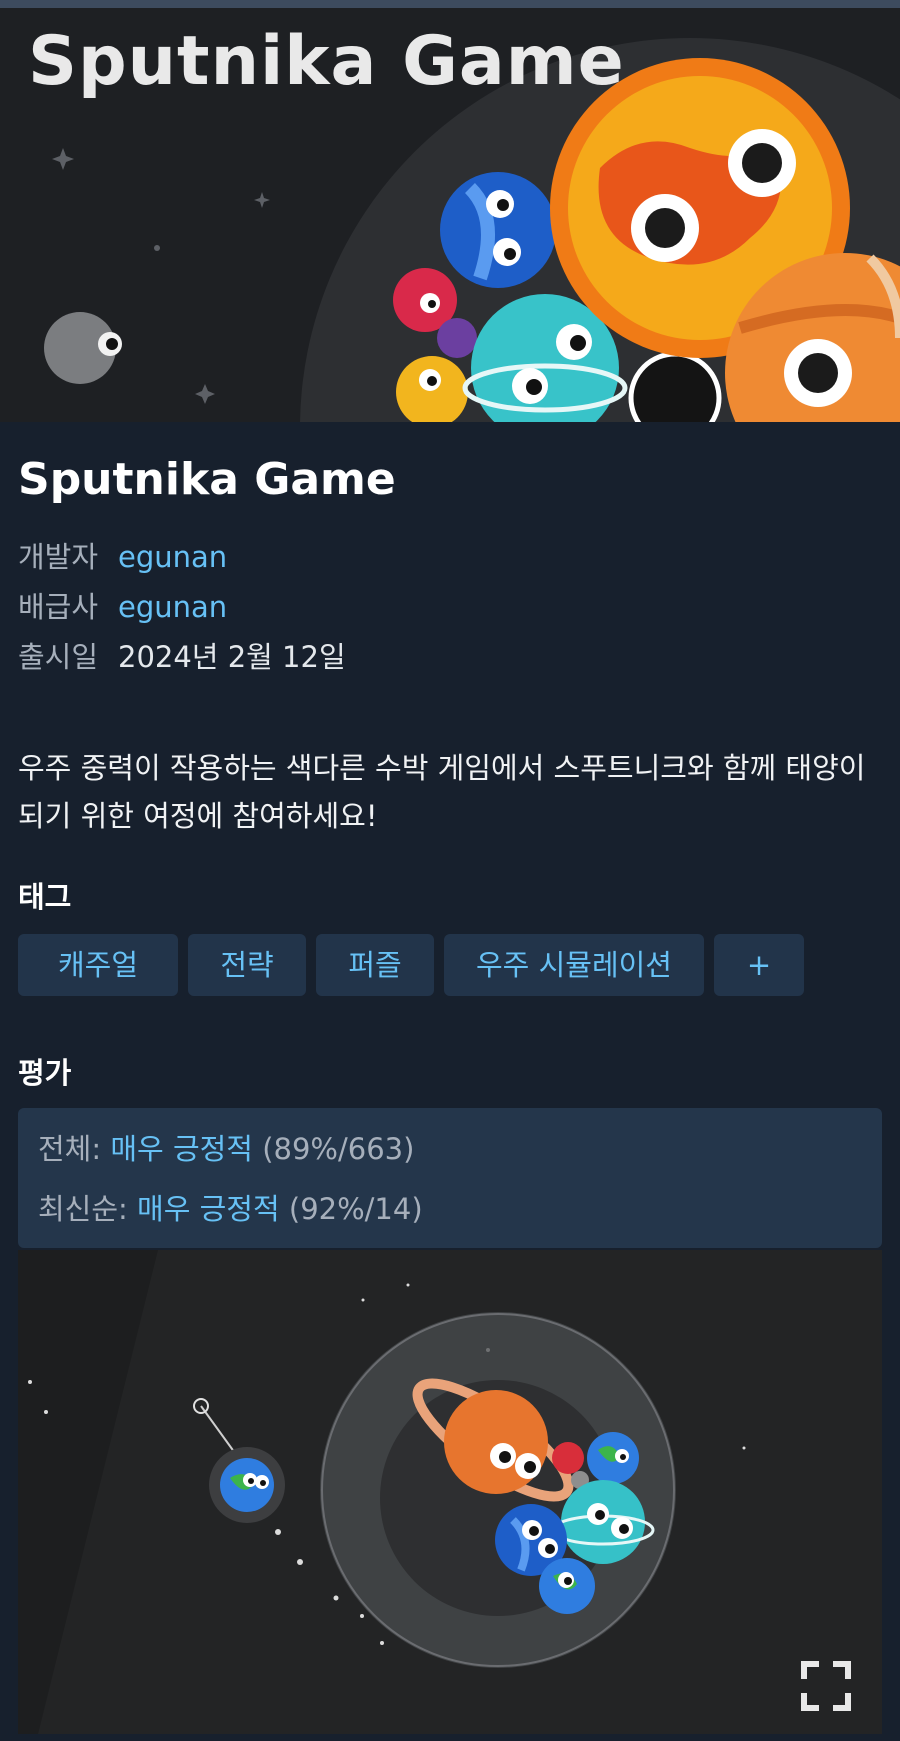 The width and height of the screenshot is (900, 1741). I want to click on tag-puzzle: 퍼즐, so click(375, 965).